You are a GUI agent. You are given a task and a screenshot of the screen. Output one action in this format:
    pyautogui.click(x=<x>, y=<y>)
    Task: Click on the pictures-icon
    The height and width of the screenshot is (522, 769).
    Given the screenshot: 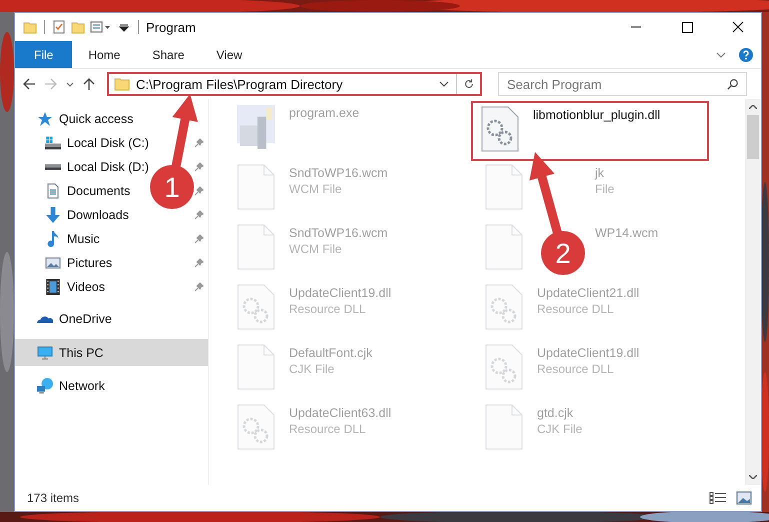 What is the action you would take?
    pyautogui.click(x=53, y=263)
    